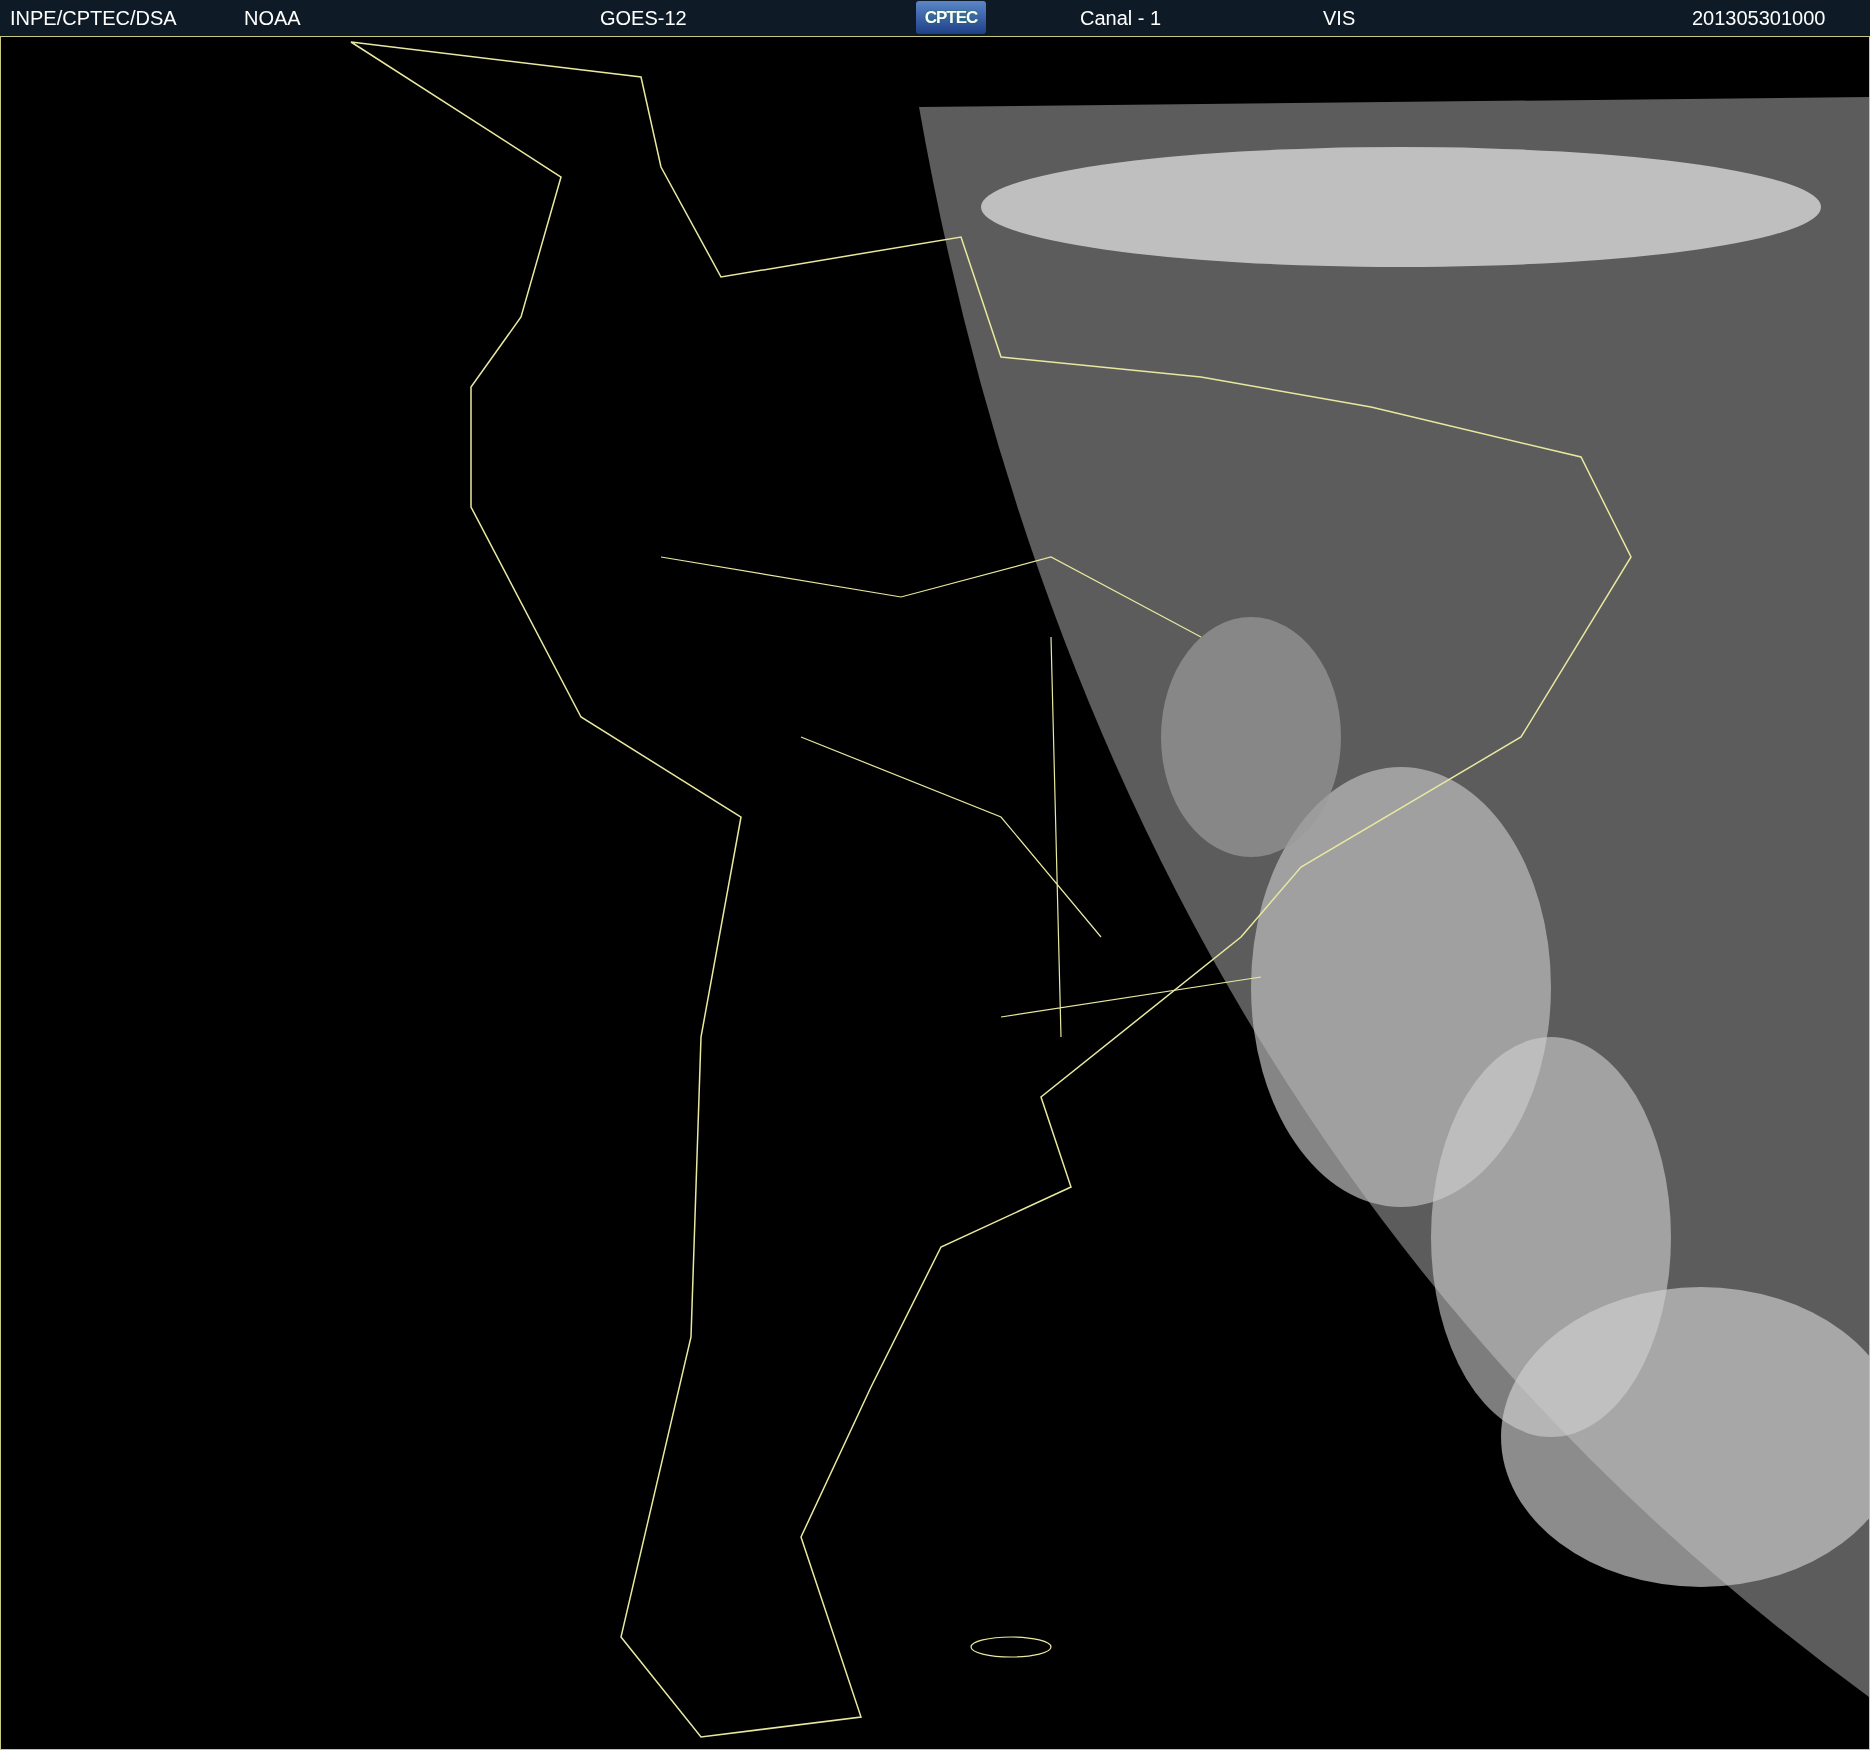 The height and width of the screenshot is (1750, 1870). What do you see at coordinates (1121, 18) in the screenshot?
I see `header-label: Canal - 1` at bounding box center [1121, 18].